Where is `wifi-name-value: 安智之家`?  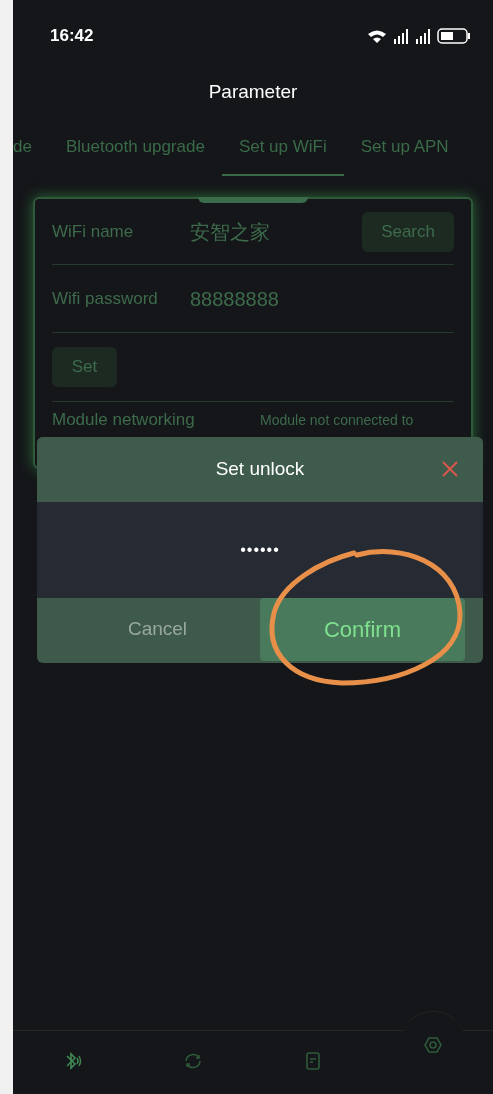
wifi-name-value: 安智之家 is located at coordinates (276, 231).